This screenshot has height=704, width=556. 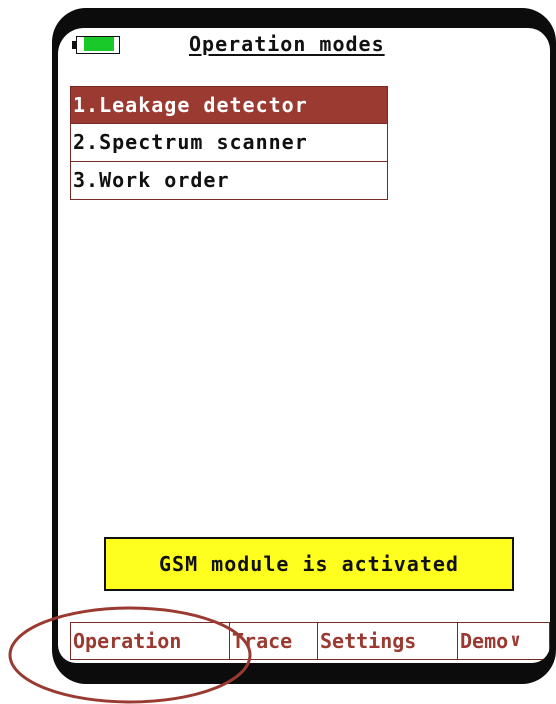 I want to click on menu-item-leakage-detector: 1.Leakage detector, so click(x=229, y=105).